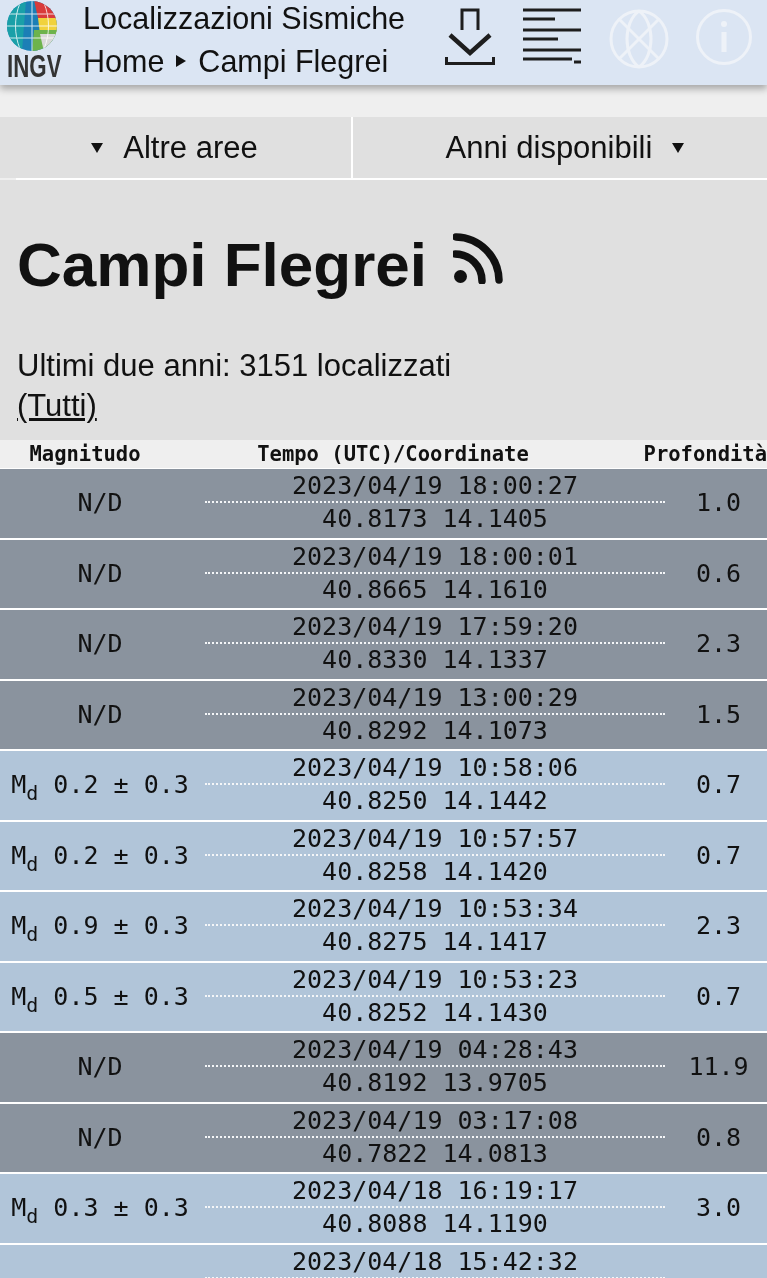  Describe the element at coordinates (435, 556) in the screenshot. I see `time-text: 2023/04/19 18:00:01` at that location.